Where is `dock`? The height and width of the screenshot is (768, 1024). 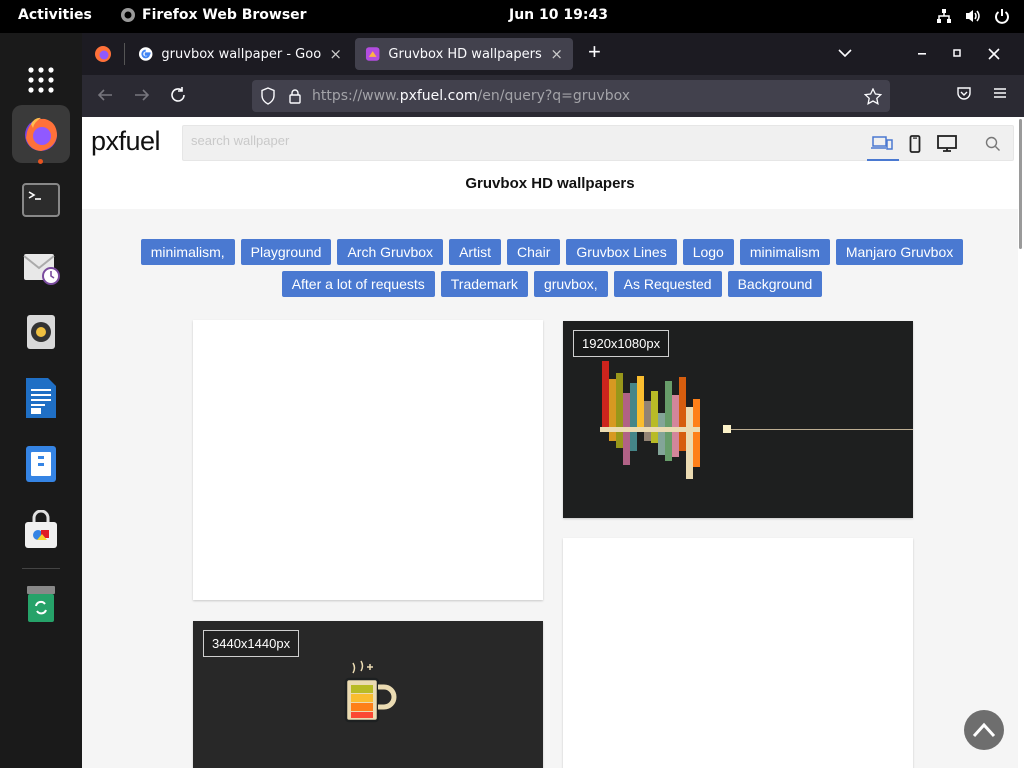
dock is located at coordinates (41, 400).